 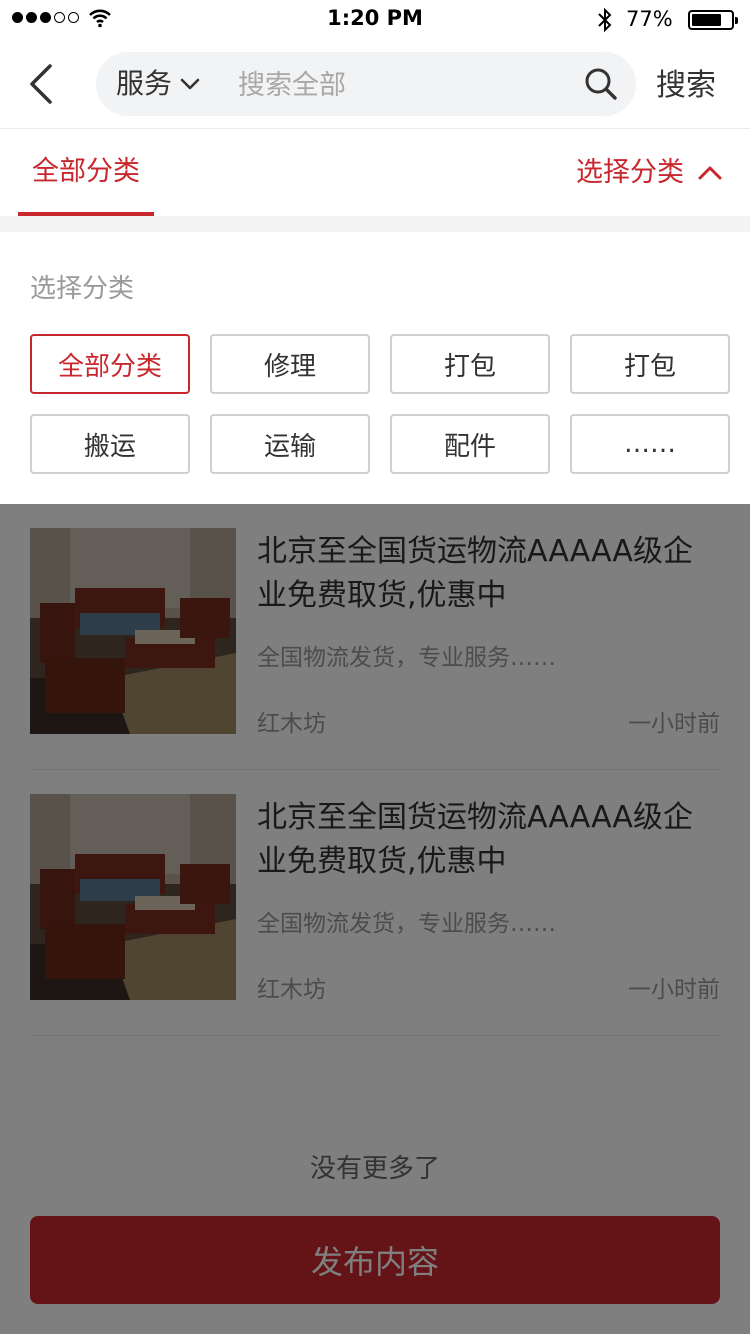 What do you see at coordinates (82, 289) in the screenshot?
I see `panel-title: 选择分类` at bounding box center [82, 289].